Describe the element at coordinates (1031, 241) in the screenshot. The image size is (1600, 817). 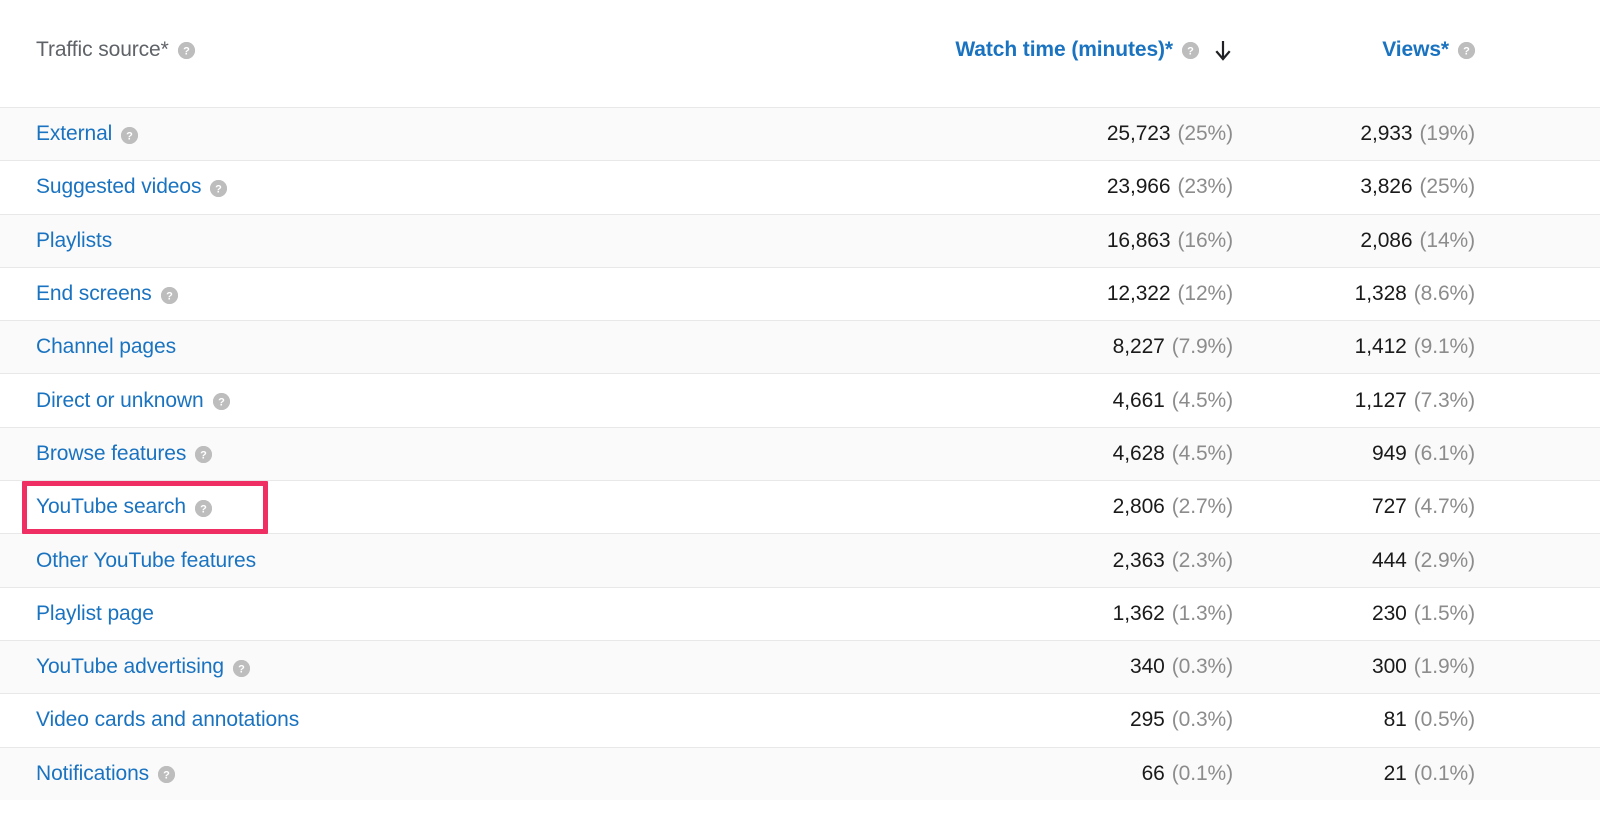
I see `cell-watch-time: 16,863 (16%)` at that location.